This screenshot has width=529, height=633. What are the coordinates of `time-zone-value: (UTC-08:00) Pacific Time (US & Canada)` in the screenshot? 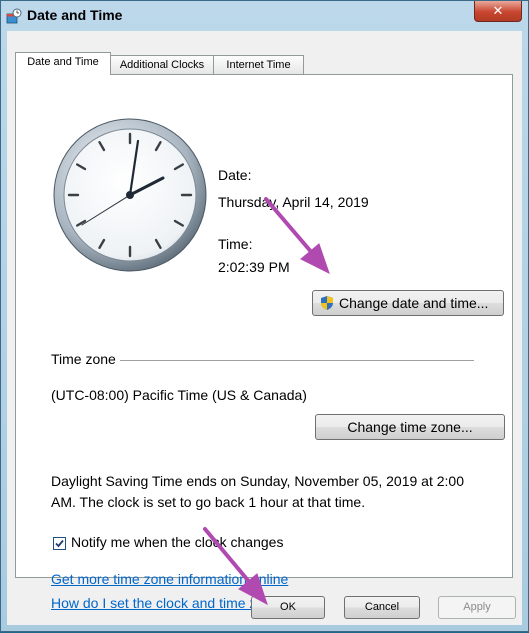 It's located at (179, 395).